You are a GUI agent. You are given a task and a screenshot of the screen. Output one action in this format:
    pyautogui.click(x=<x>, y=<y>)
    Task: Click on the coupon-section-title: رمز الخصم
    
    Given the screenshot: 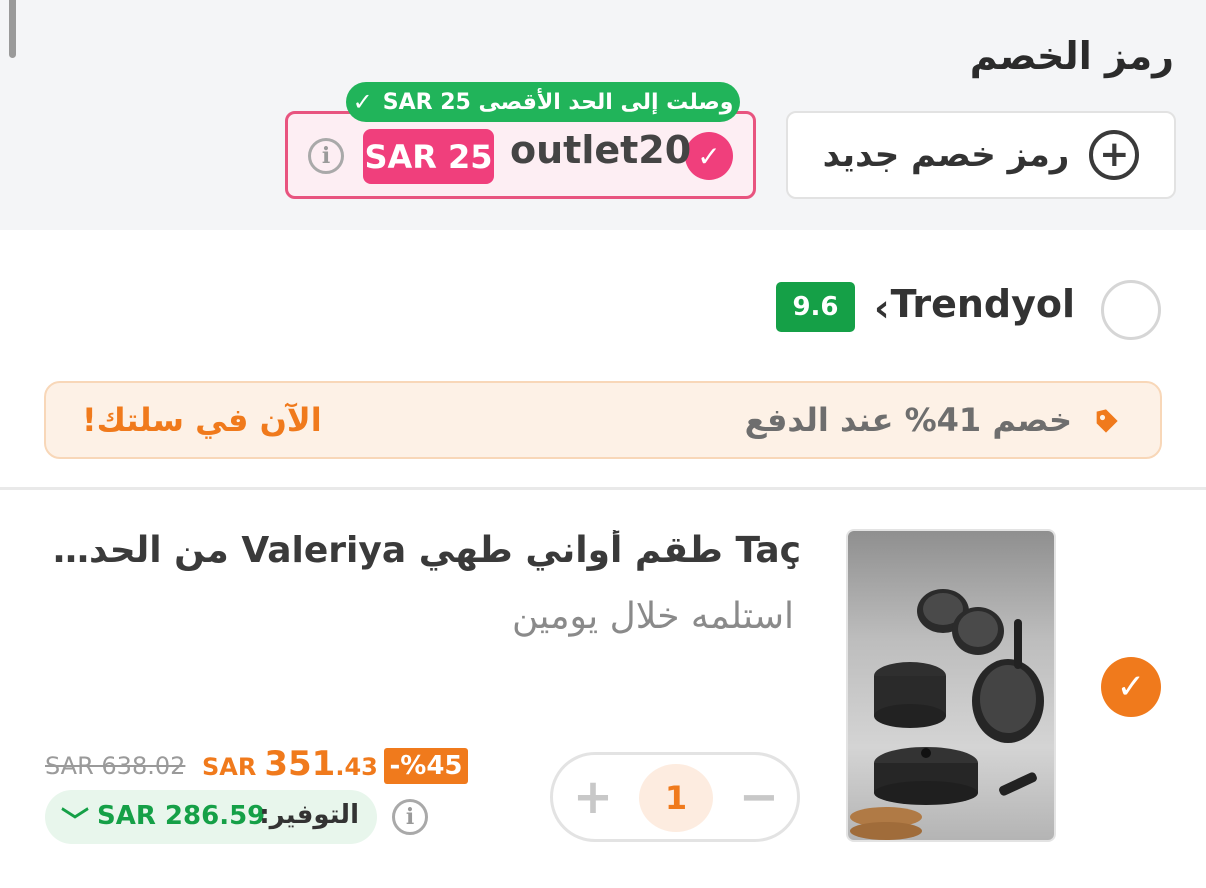 What is the action you would take?
    pyautogui.click(x=1071, y=56)
    